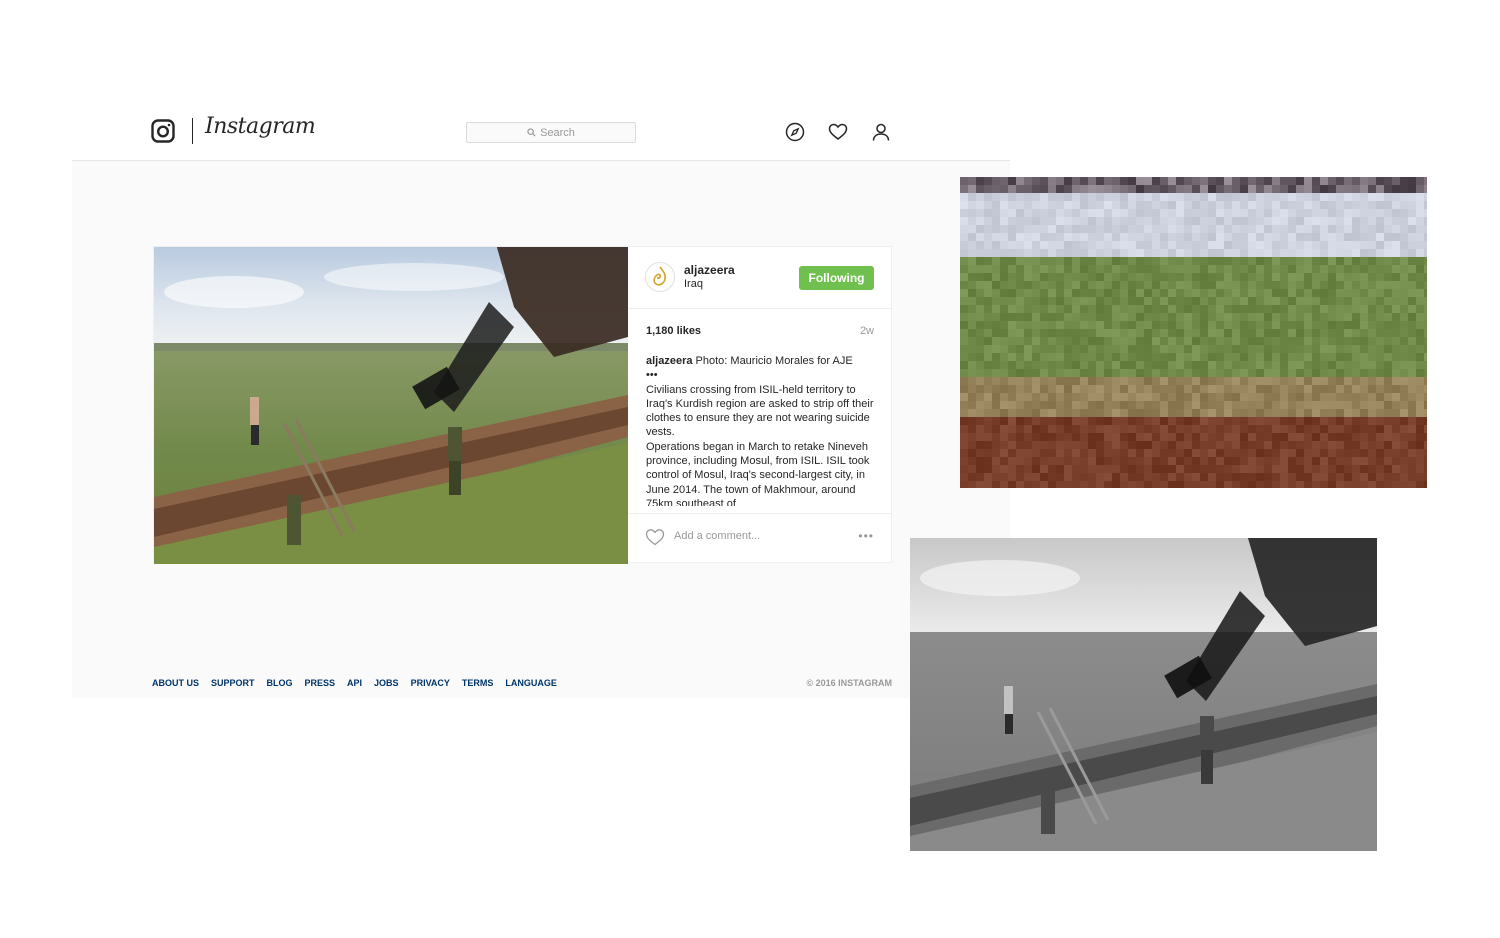 The width and height of the screenshot is (1500, 938). Describe the element at coordinates (709, 270) in the screenshot. I see `post-username: aljazeera` at that location.